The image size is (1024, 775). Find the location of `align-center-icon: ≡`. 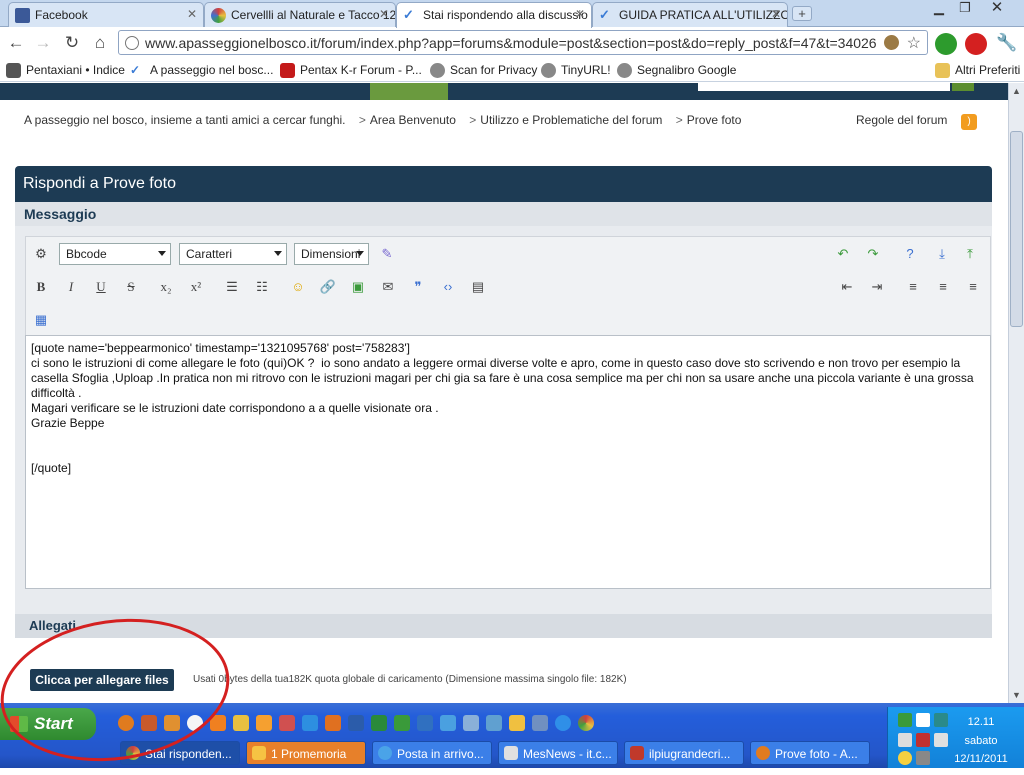

align-center-icon: ≡ is located at coordinates (943, 287).